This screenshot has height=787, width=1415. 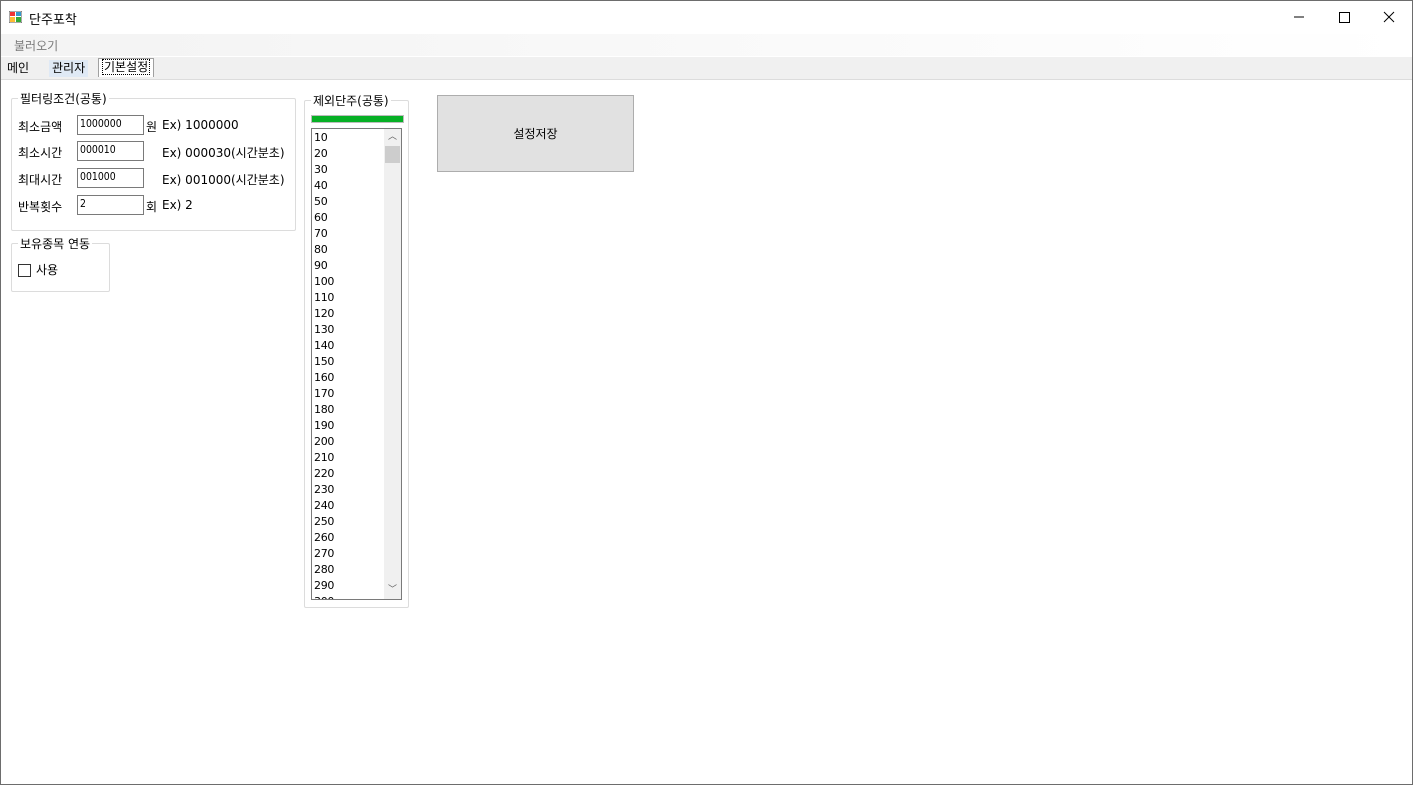 What do you see at coordinates (349, 506) in the screenshot?
I see `list-item: 240` at bounding box center [349, 506].